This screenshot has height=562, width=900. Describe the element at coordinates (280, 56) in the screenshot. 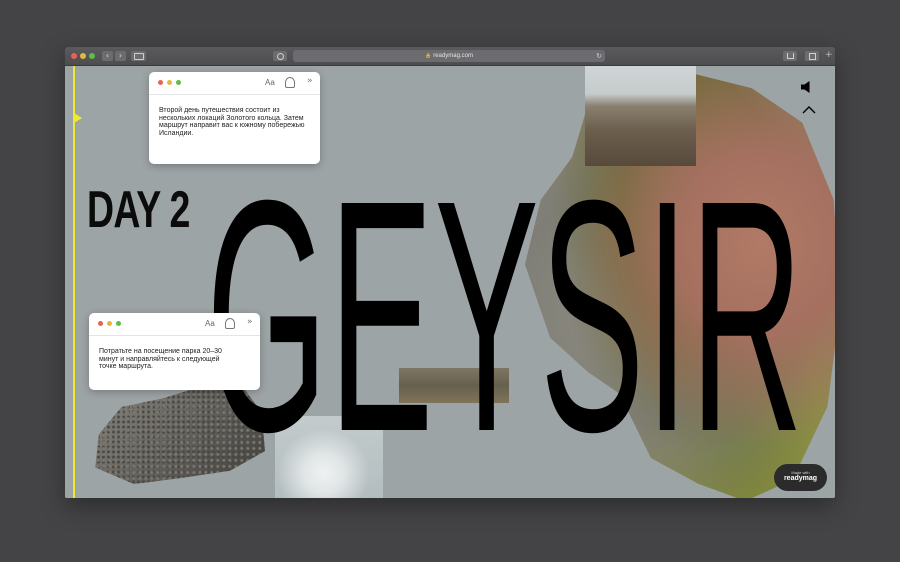

I see `privacy-icon` at that location.